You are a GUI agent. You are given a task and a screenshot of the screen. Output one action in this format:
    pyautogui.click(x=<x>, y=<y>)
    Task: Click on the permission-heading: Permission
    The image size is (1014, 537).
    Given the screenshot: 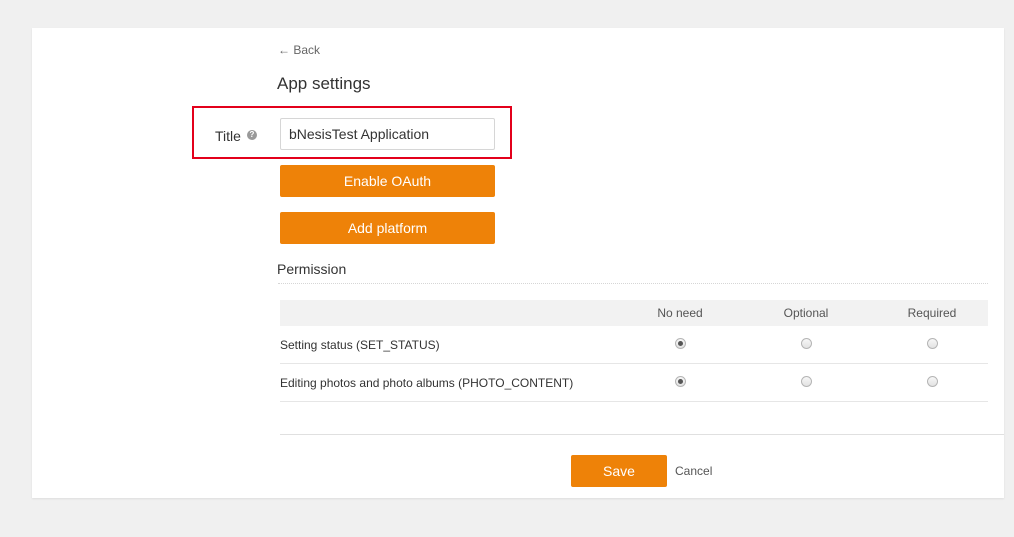 What is the action you would take?
    pyautogui.click(x=312, y=269)
    